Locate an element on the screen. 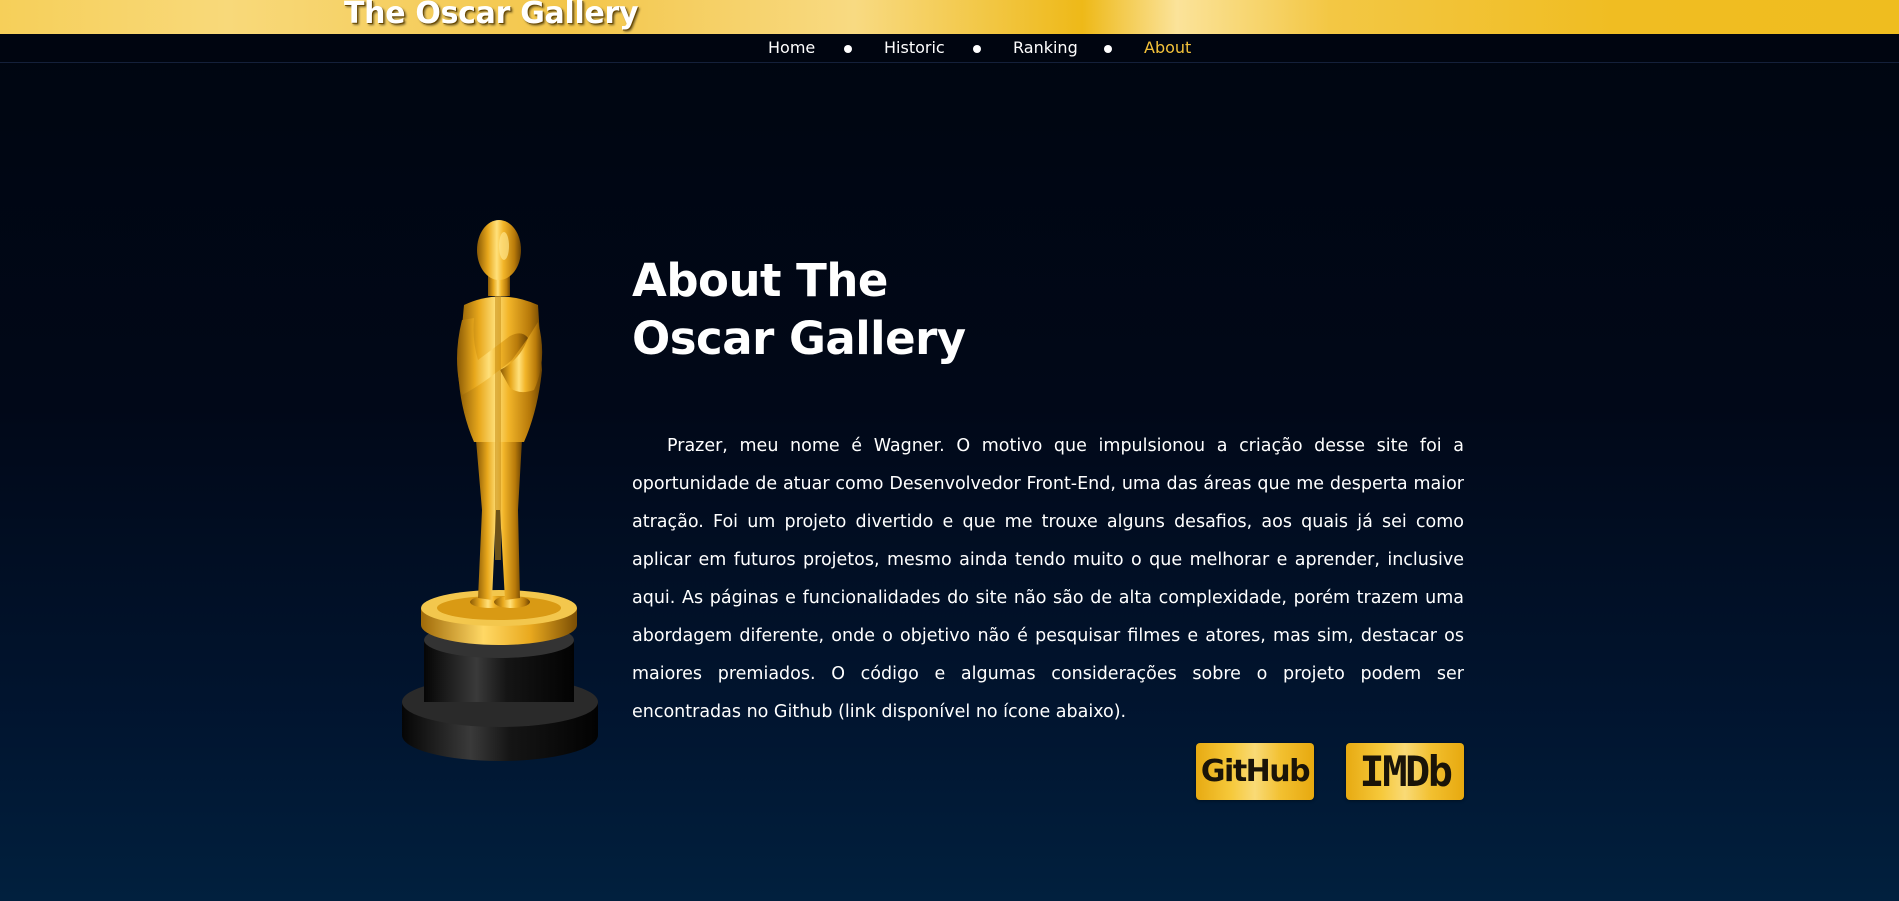  imdb-label: IMDb is located at coordinates (1406, 771).